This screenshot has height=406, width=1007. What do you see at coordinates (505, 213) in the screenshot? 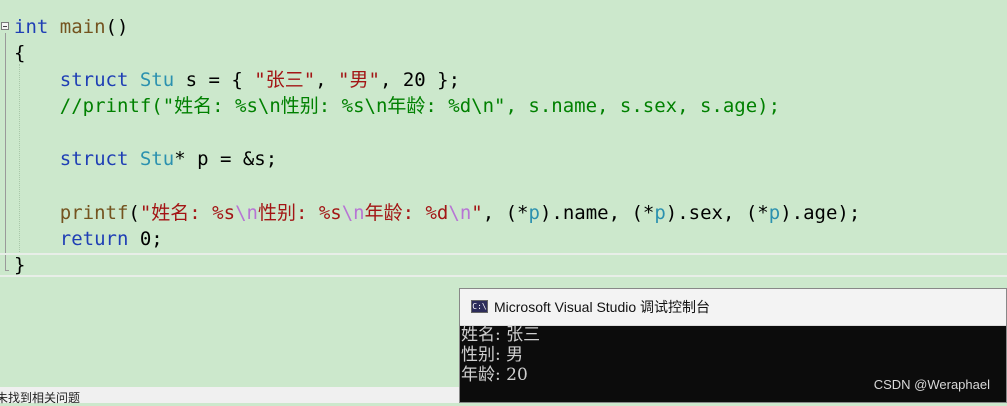
I see `token-code: , (*` at bounding box center [505, 213].